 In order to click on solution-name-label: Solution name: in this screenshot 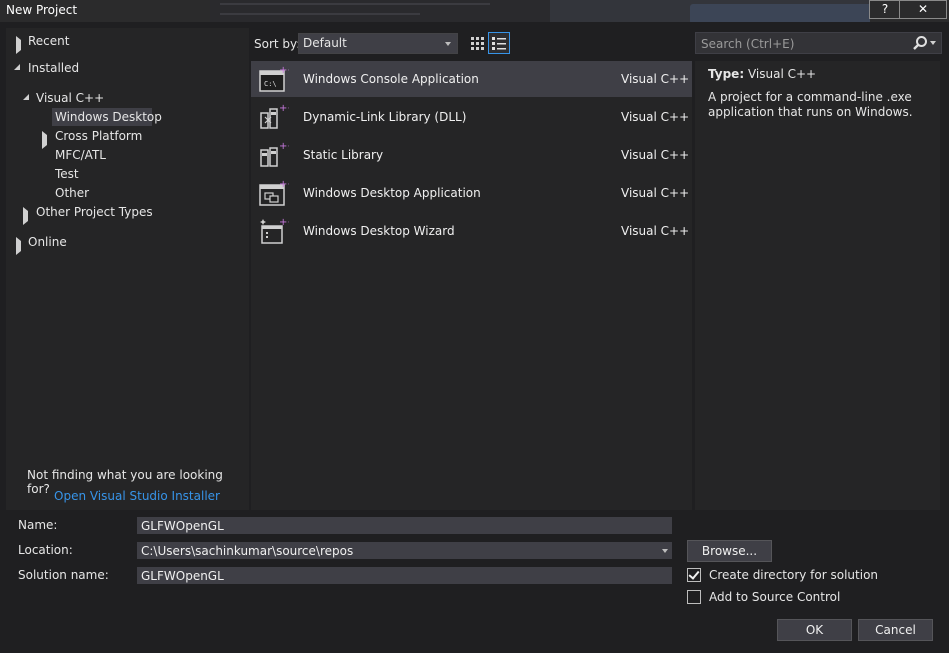, I will do `click(63, 575)`.